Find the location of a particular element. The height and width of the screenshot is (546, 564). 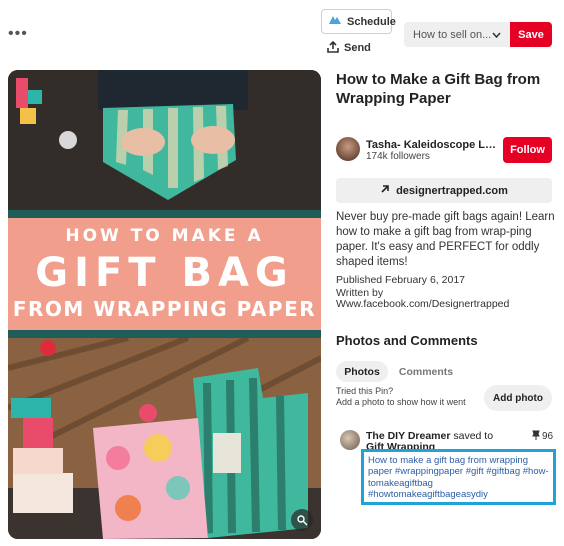

schedule-icon is located at coordinates (335, 21).